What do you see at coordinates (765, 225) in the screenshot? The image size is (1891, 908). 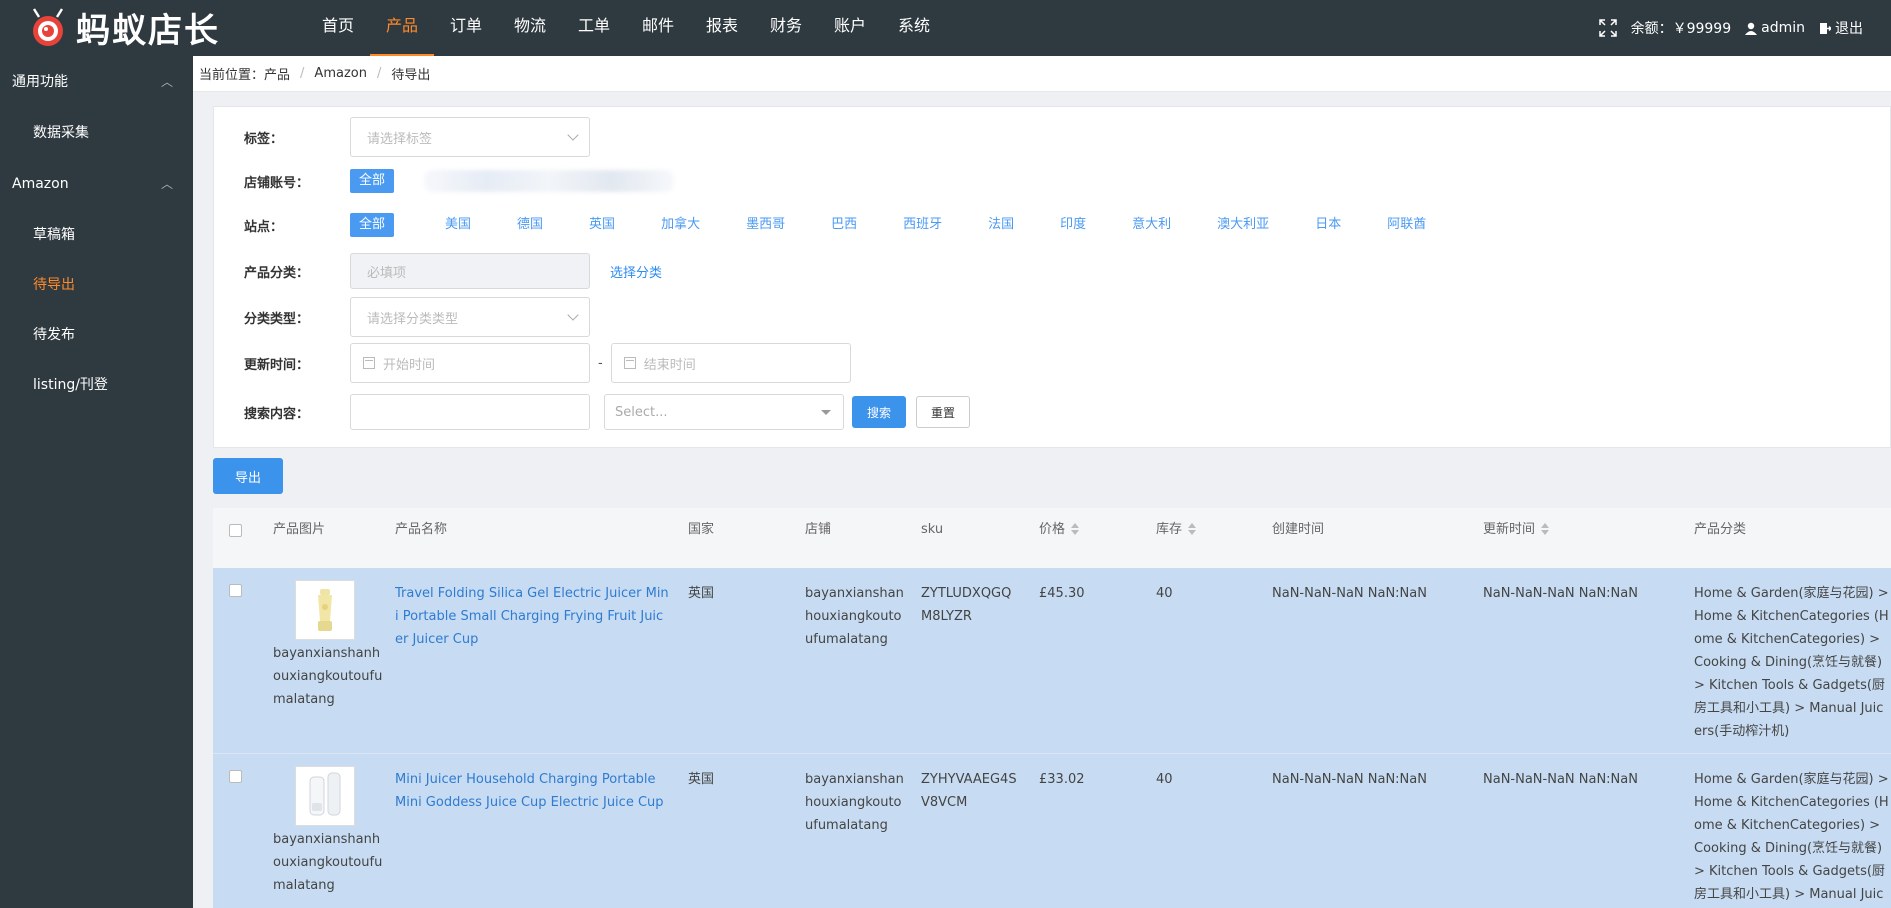 I see `site-tag-mx: 墨西哥` at bounding box center [765, 225].